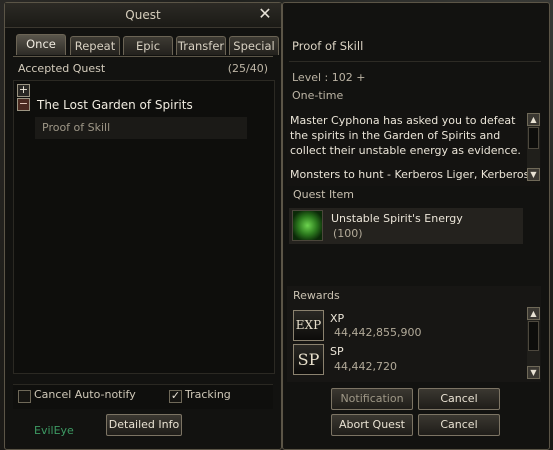  I want to click on detailed-info-button: Detailed Info, so click(144, 425).